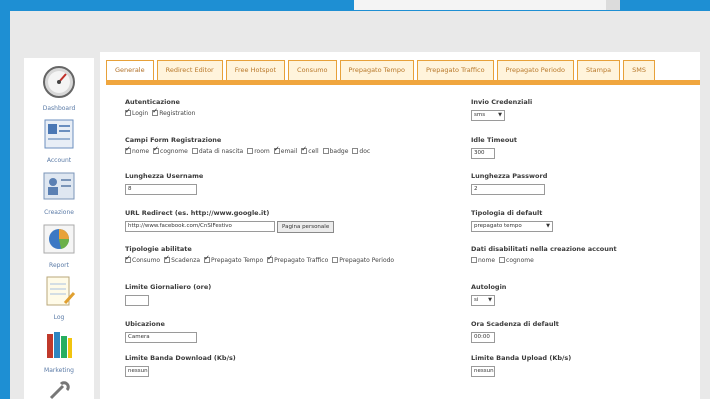  What do you see at coordinates (544, 260) in the screenshot?
I see `dati-disabilitati-options: nome cognome` at bounding box center [544, 260].